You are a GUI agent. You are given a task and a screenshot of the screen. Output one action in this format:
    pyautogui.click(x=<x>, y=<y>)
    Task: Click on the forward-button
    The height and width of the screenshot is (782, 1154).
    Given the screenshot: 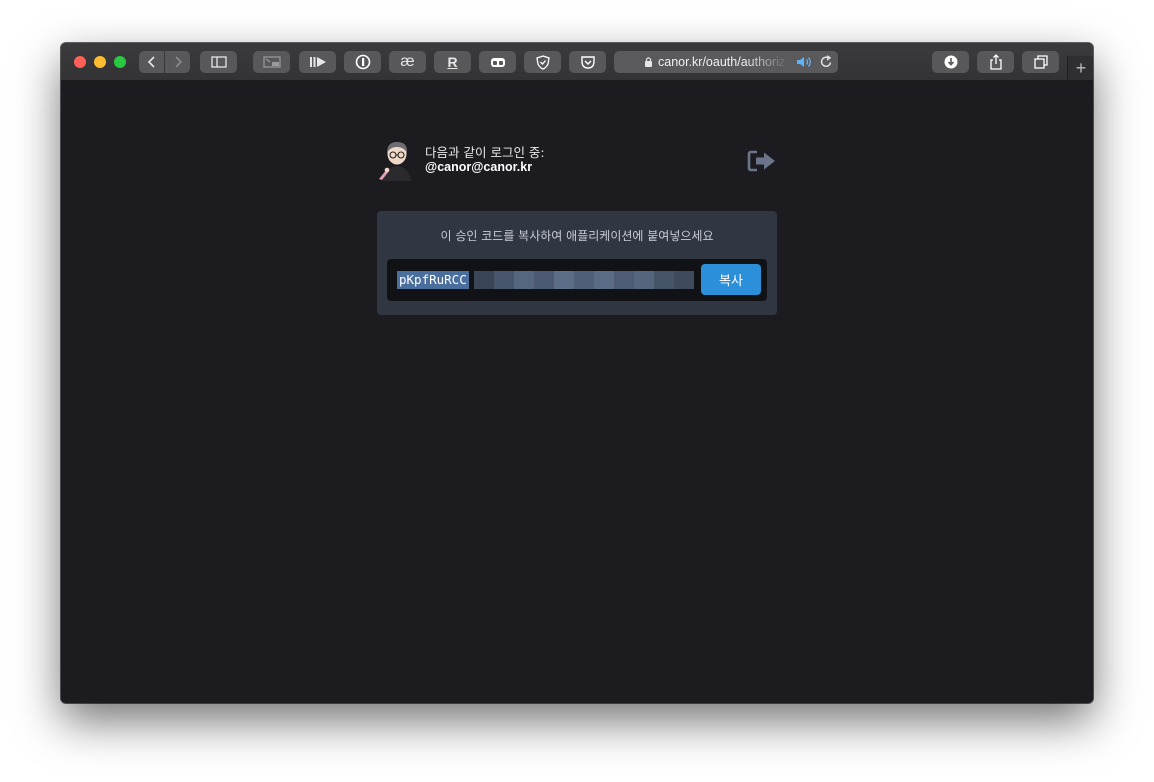 What is the action you would take?
    pyautogui.click(x=177, y=62)
    